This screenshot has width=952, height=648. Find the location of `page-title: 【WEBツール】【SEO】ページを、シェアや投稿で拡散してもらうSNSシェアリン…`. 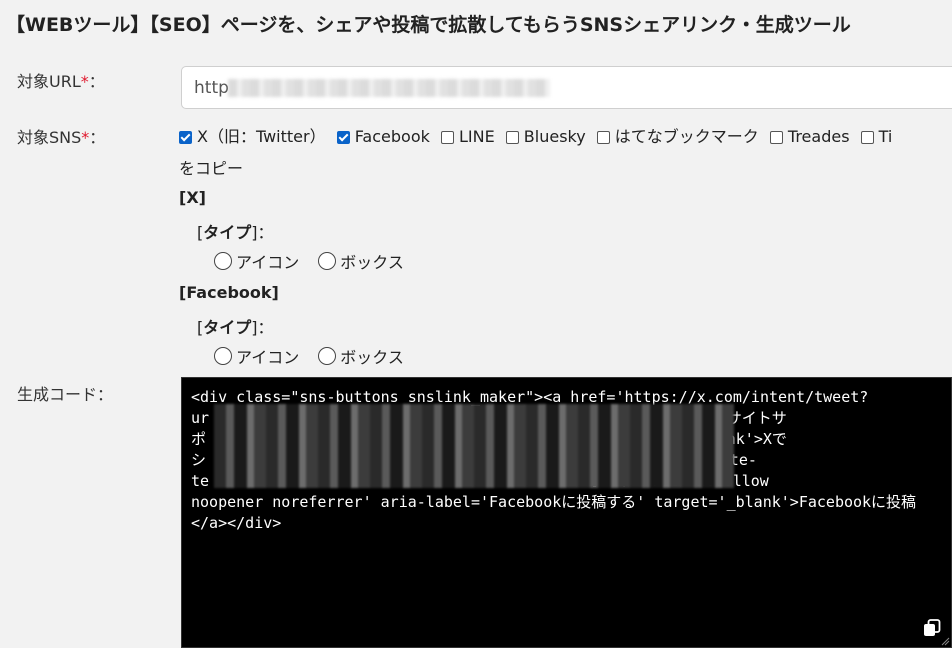

page-title: 【WEBツール】【SEO】ページを、シェアや投稿で拡散してもらうSNSシェアリン… is located at coordinates (428, 25).